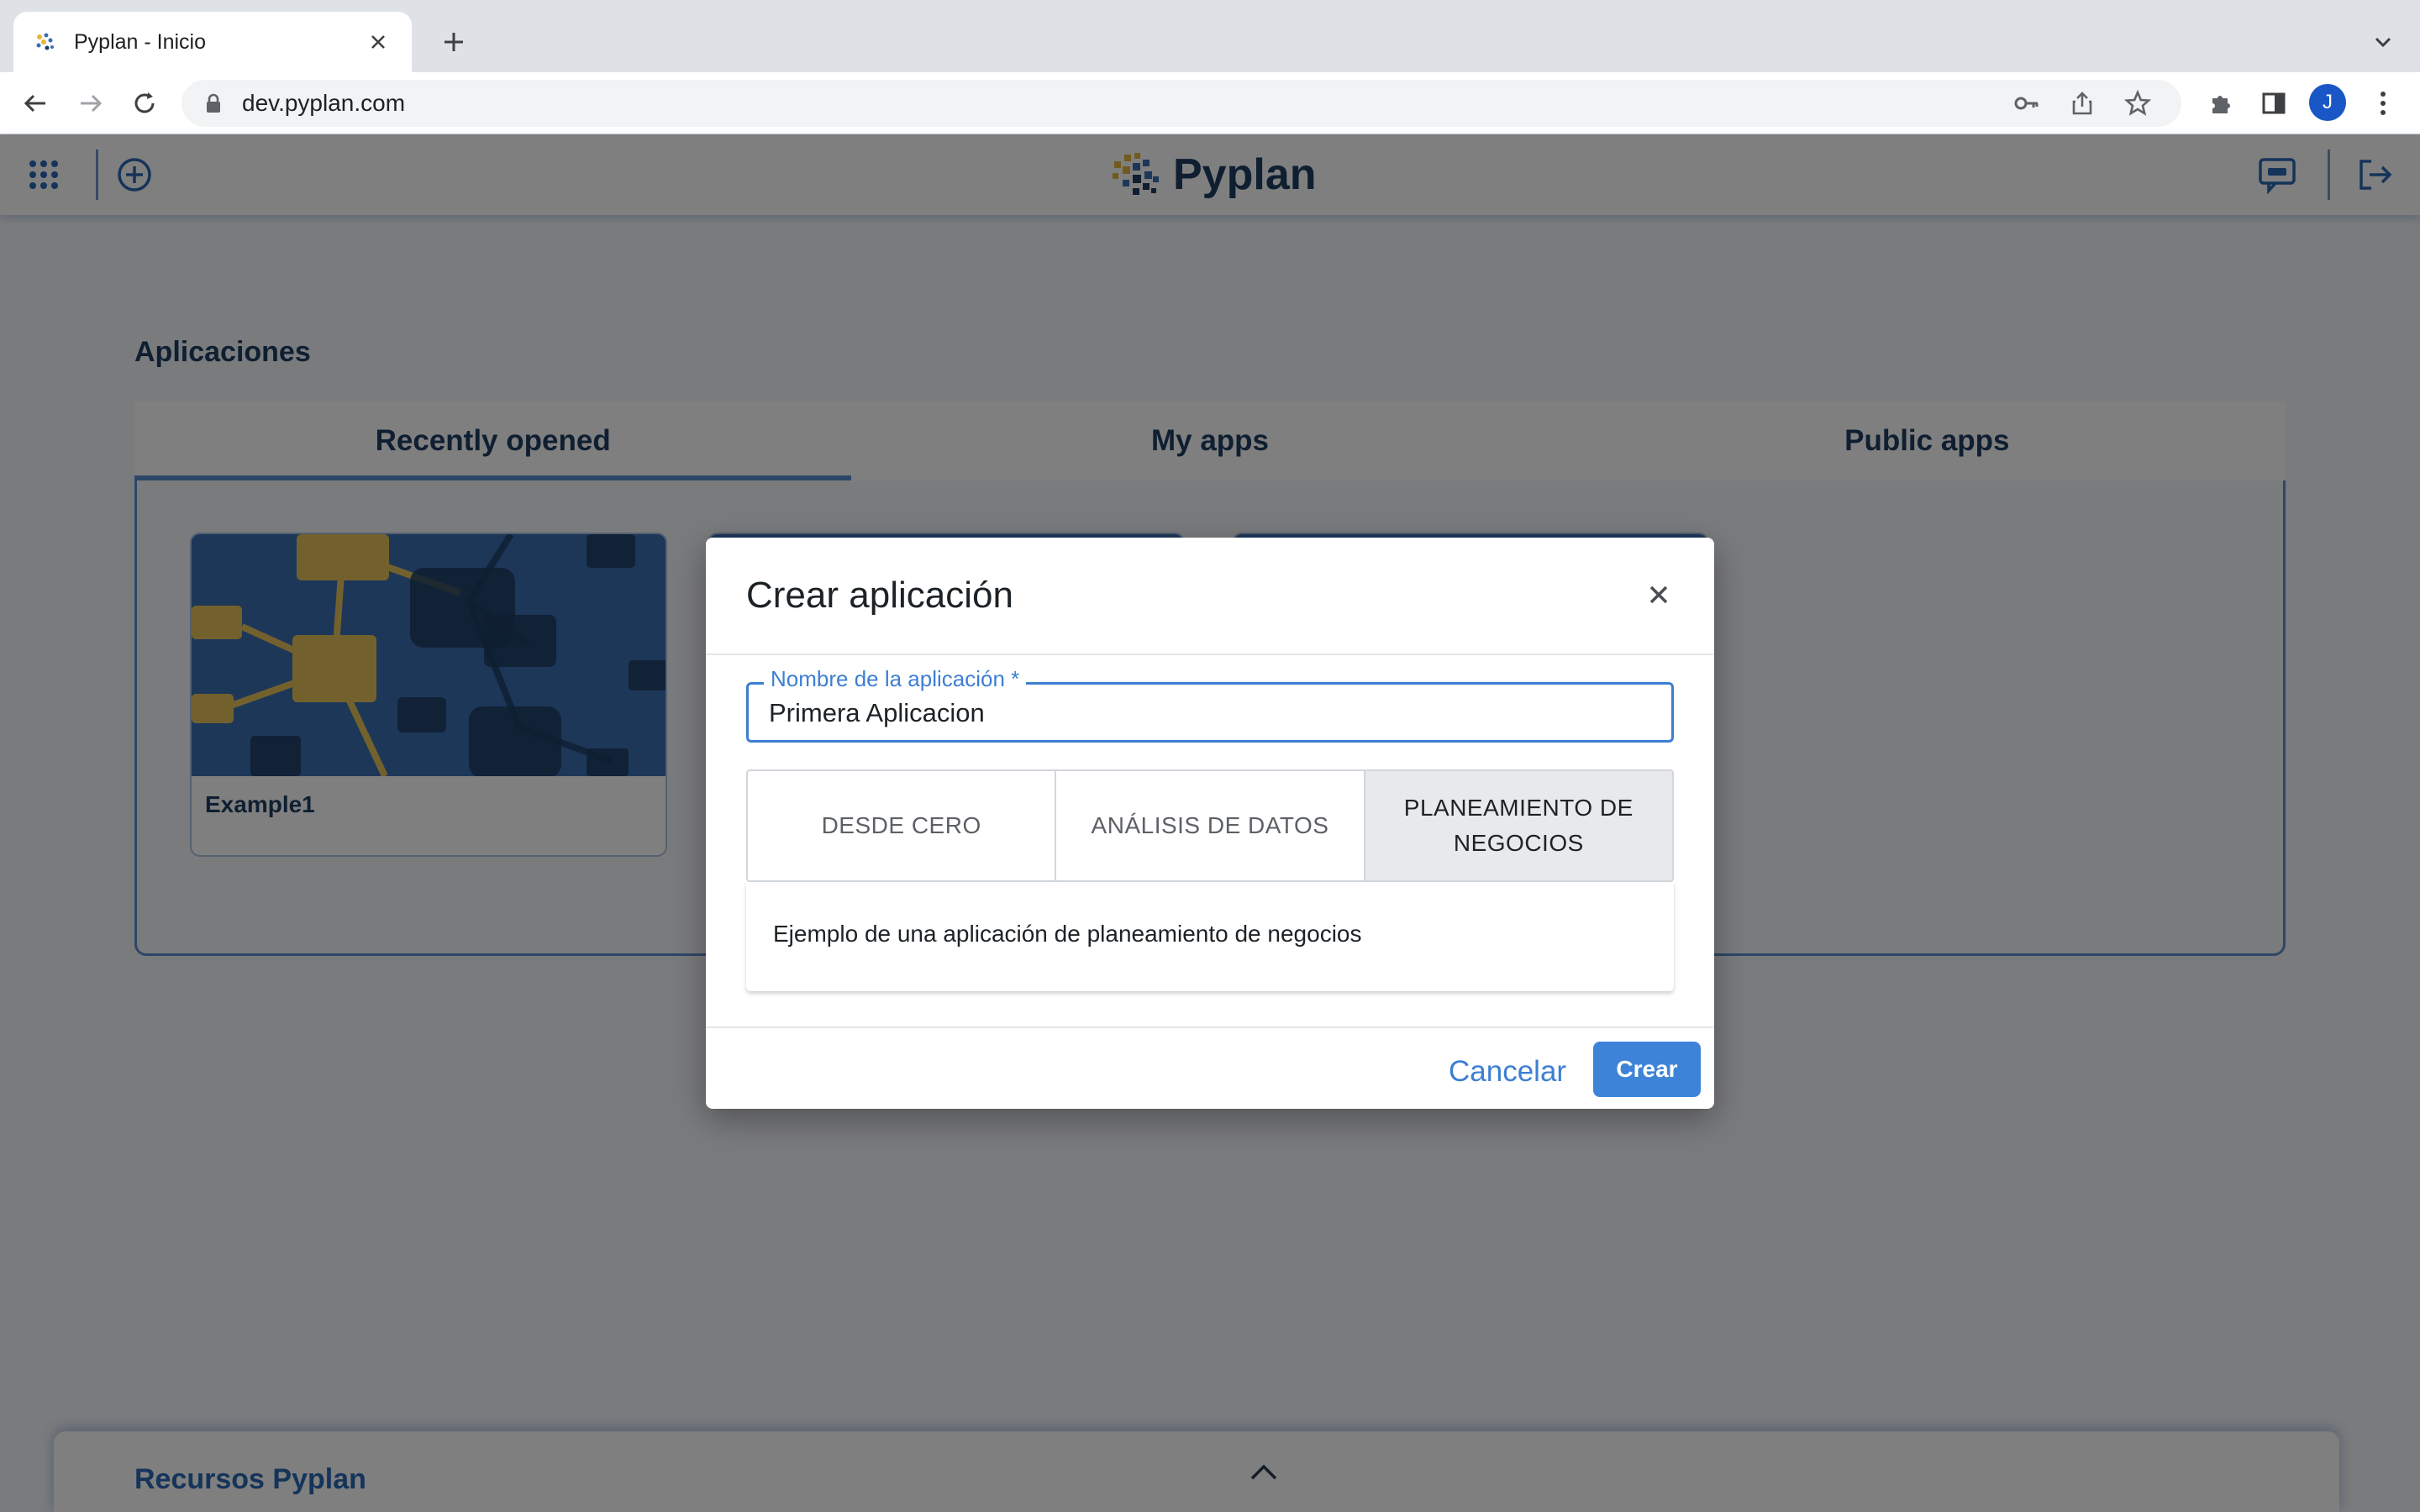 This screenshot has height=1512, width=2420. I want to click on option-analisis-datos: ANÁLISIS DE DATOS, so click(1210, 825).